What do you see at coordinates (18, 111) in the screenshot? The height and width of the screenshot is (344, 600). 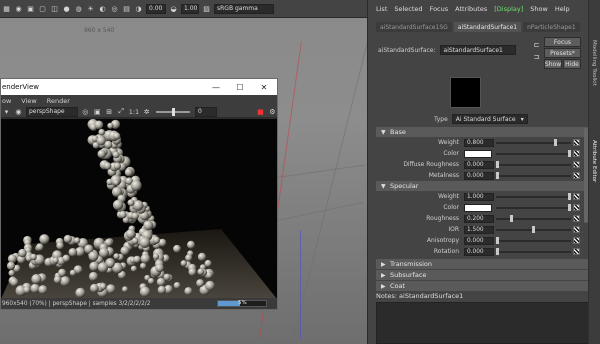 I see `camera-icon: ◉` at bounding box center [18, 111].